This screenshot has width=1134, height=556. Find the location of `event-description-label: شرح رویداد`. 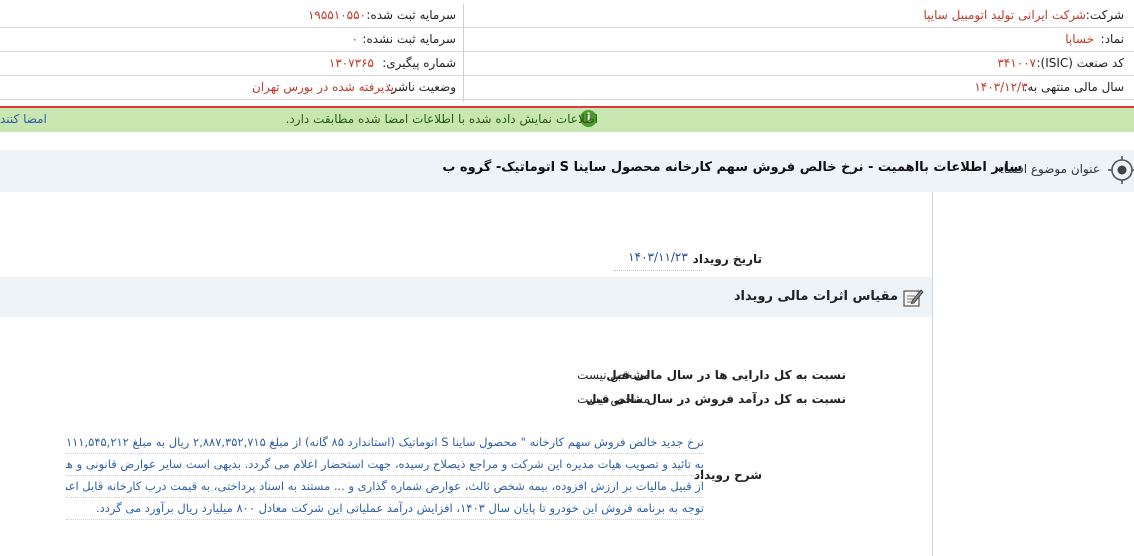

event-description-label: شرح رویداد is located at coordinates (727, 475).